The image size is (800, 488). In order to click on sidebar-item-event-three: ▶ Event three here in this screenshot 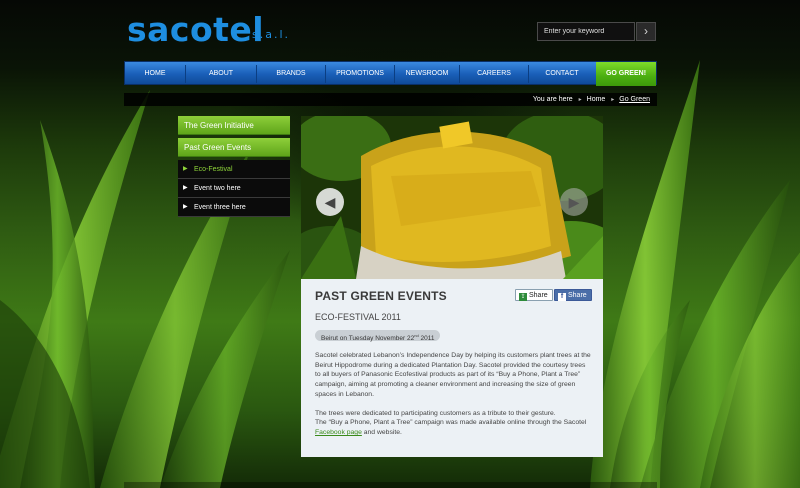, I will do `click(234, 207)`.